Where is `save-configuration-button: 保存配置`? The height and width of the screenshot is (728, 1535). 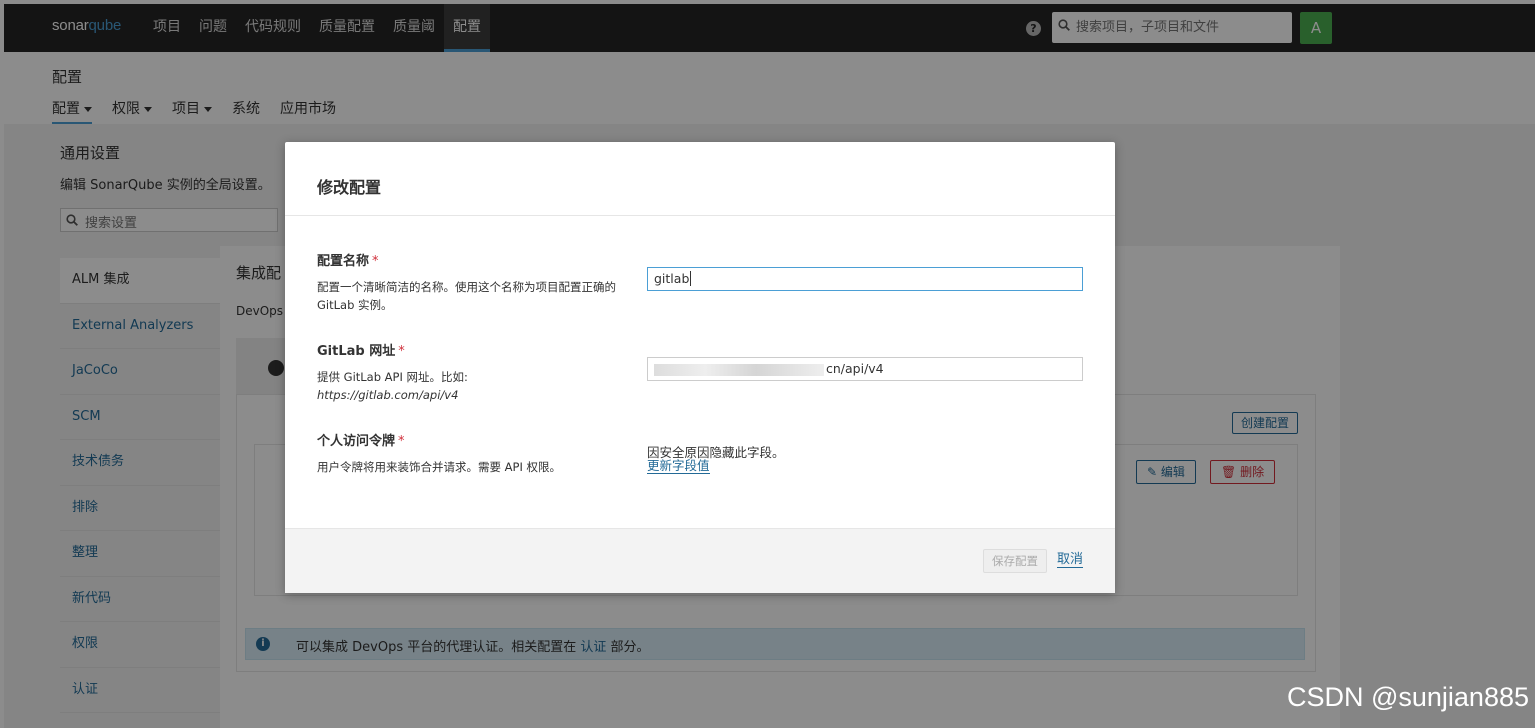 save-configuration-button: 保存配置 is located at coordinates (1015, 561).